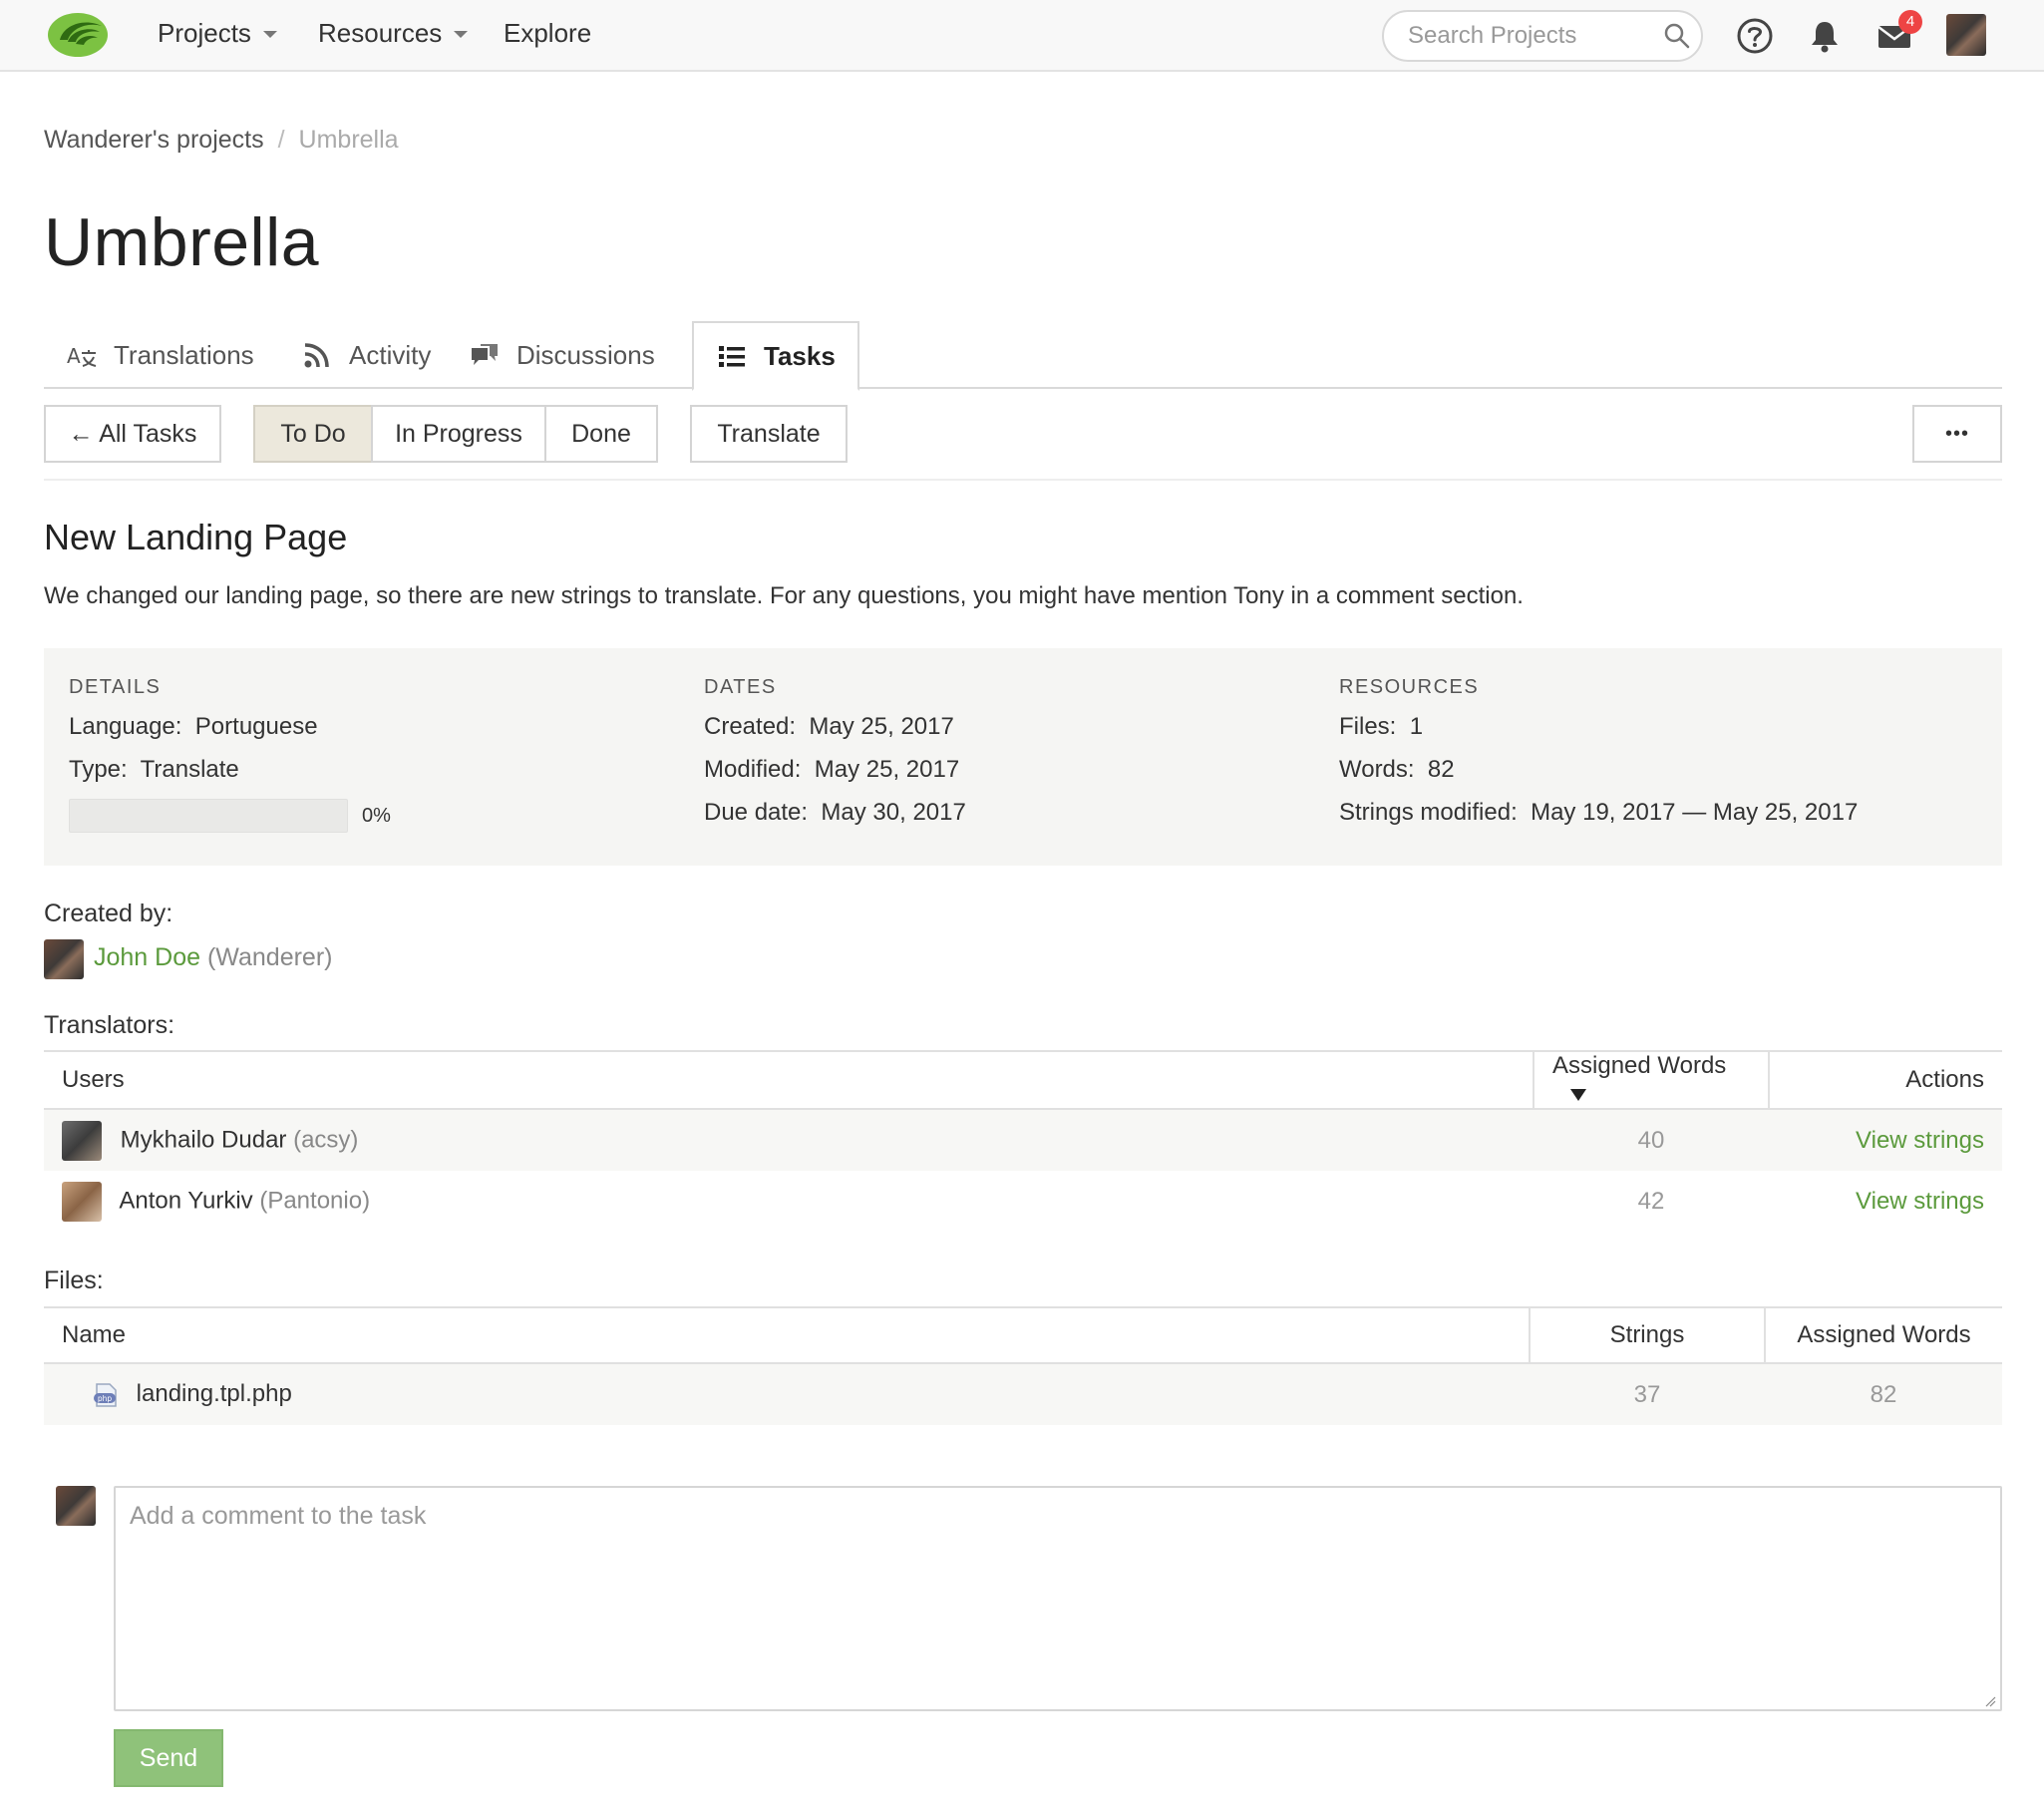  I want to click on more-options-button: •••, so click(1957, 434).